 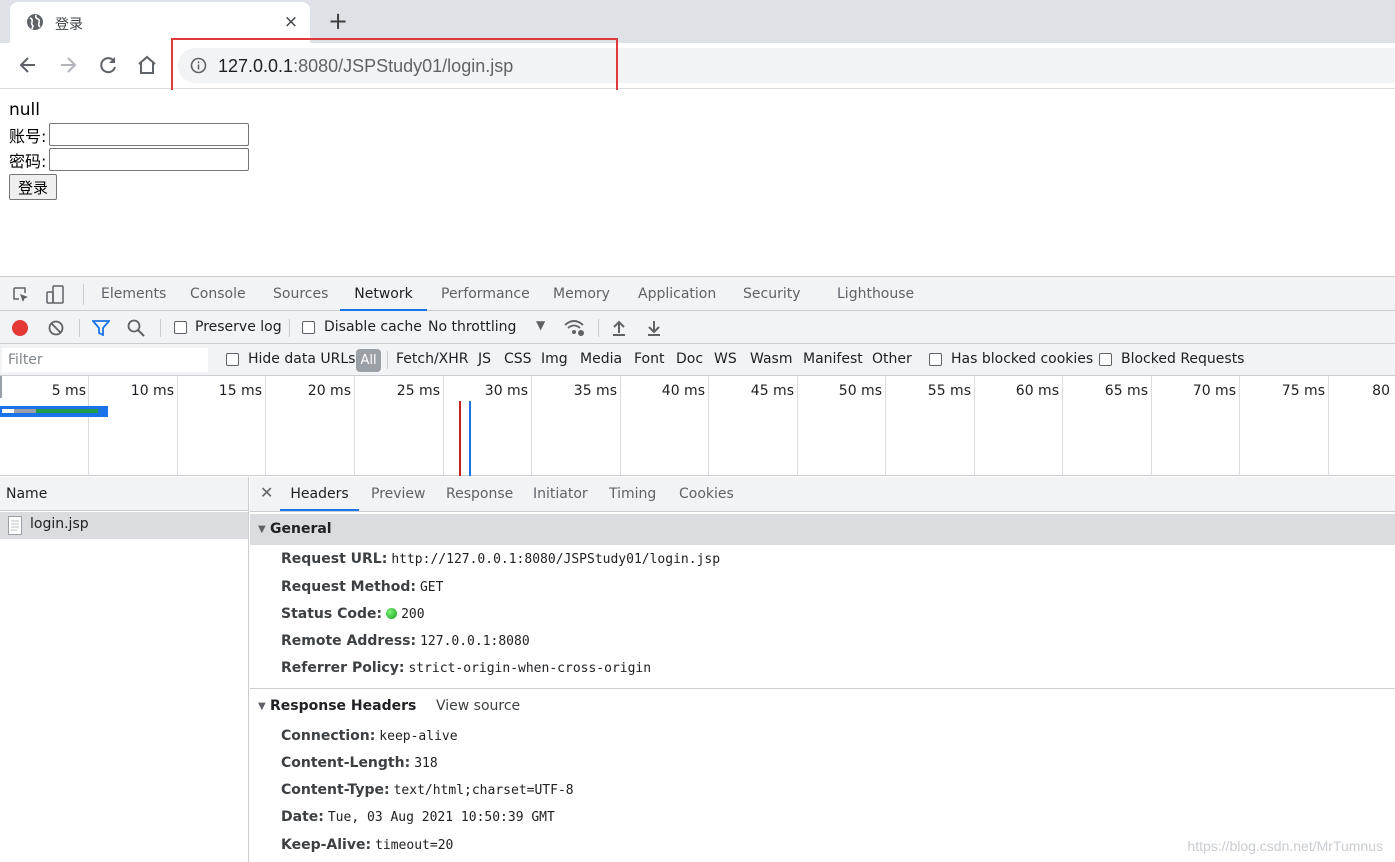 I want to click on device-toolbar-icon, so click(x=55, y=295).